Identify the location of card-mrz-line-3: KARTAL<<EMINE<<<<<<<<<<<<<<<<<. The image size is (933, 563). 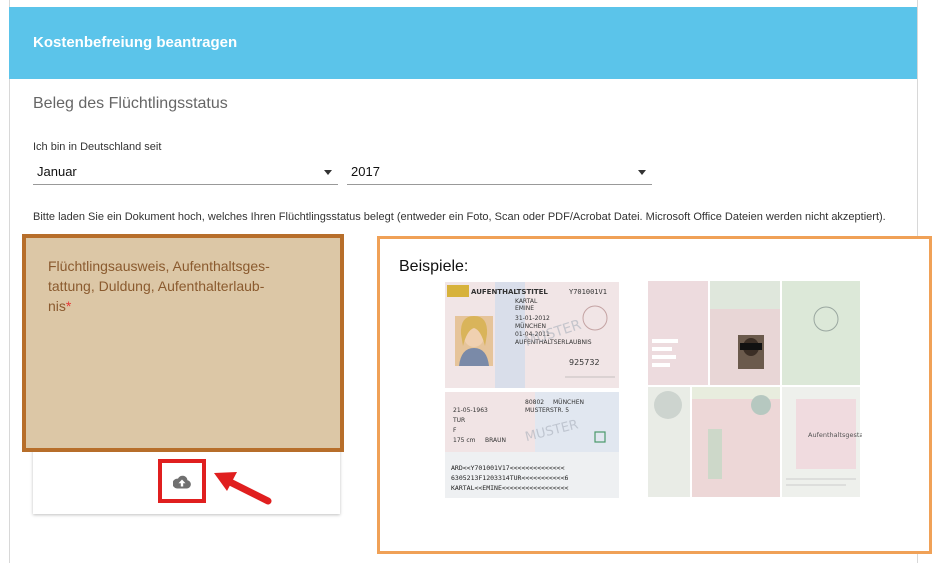
(509, 488).